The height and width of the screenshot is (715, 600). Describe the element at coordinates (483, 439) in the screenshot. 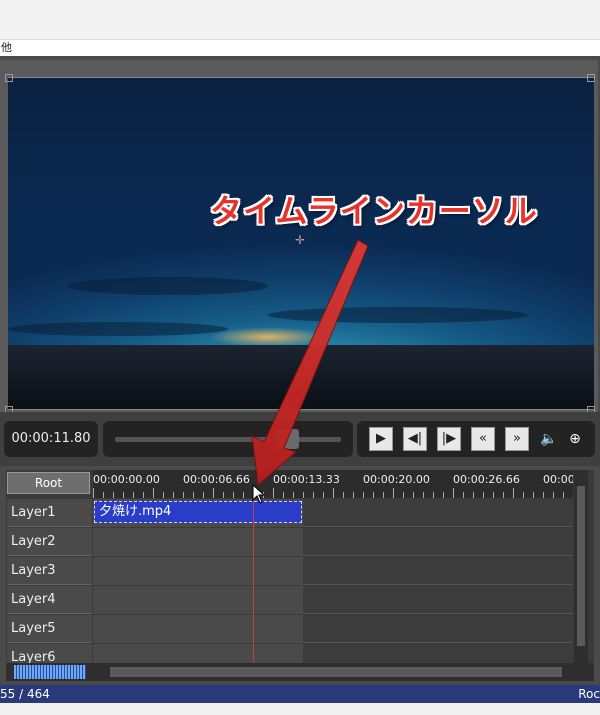

I see `rewind-icon: «` at that location.